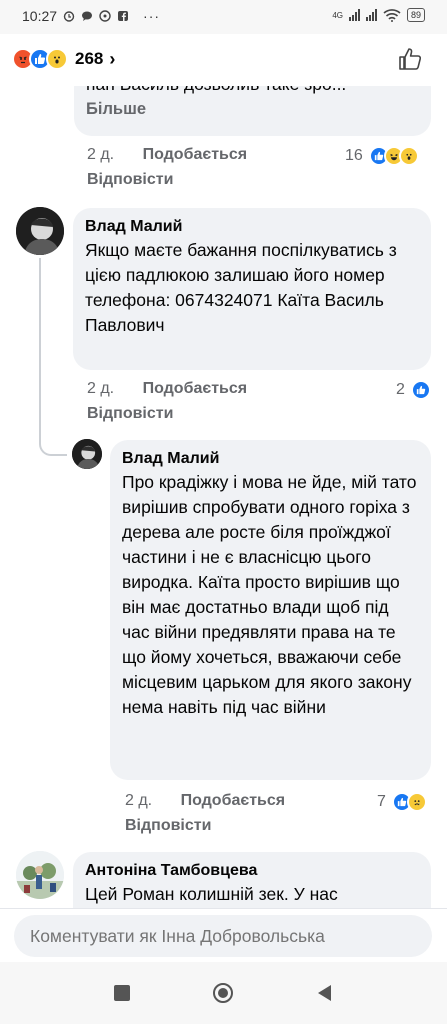 This screenshot has width=447, height=1024. What do you see at coordinates (152, 16) in the screenshot?
I see `status-more: ···` at bounding box center [152, 16].